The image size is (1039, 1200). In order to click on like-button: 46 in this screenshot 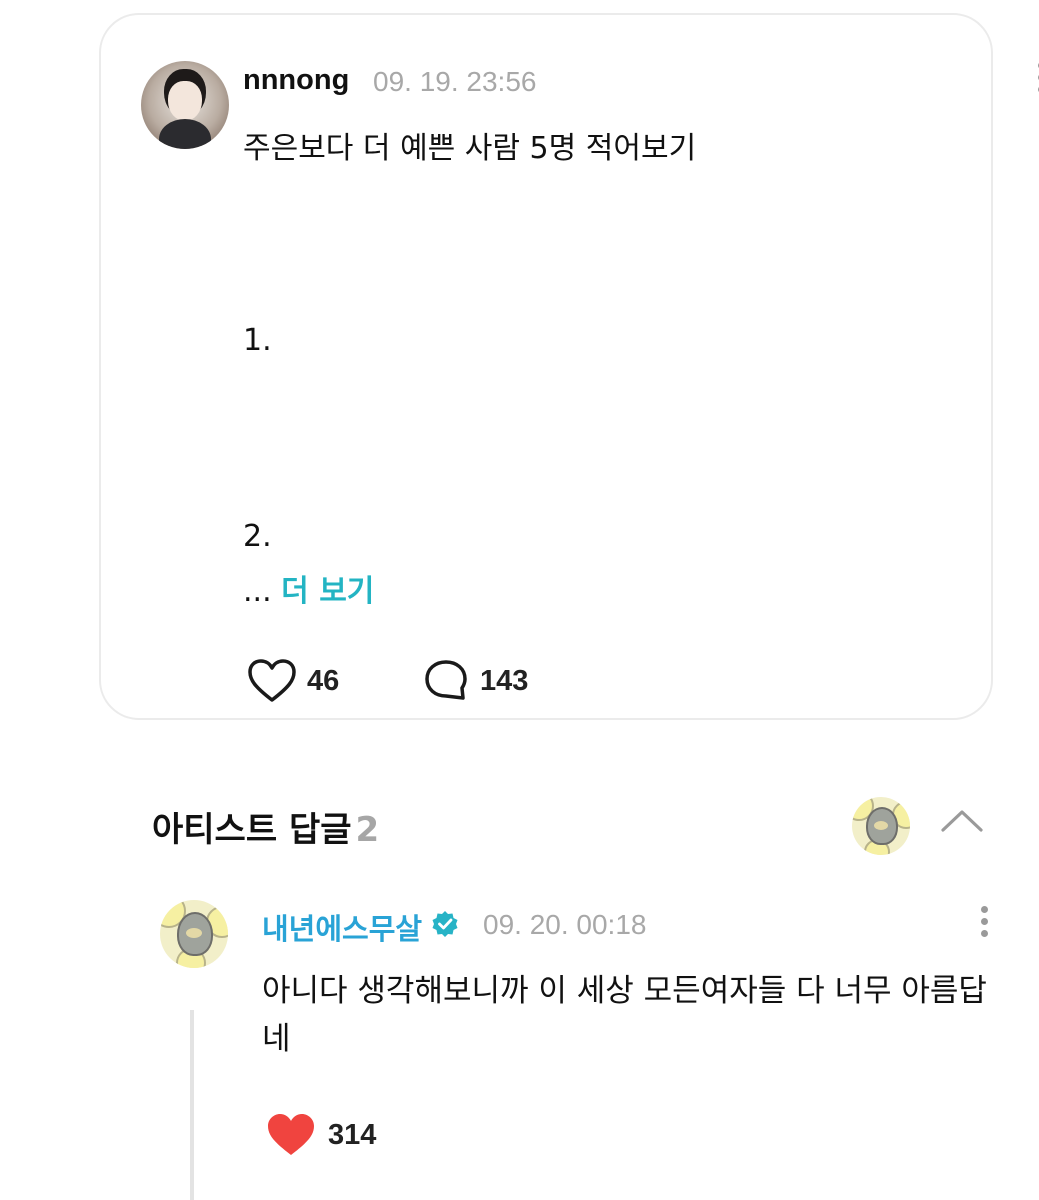, I will do `click(293, 681)`.